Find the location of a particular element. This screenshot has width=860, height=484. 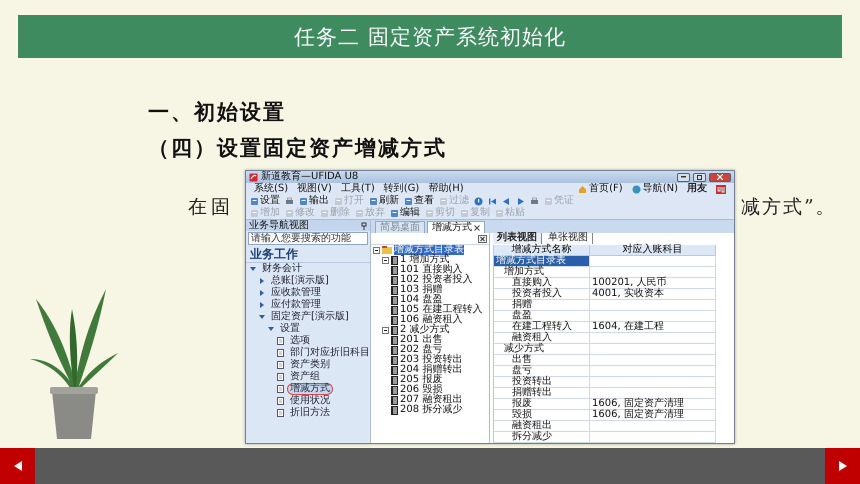

toolbar-button: 设置 is located at coordinates (265, 201).